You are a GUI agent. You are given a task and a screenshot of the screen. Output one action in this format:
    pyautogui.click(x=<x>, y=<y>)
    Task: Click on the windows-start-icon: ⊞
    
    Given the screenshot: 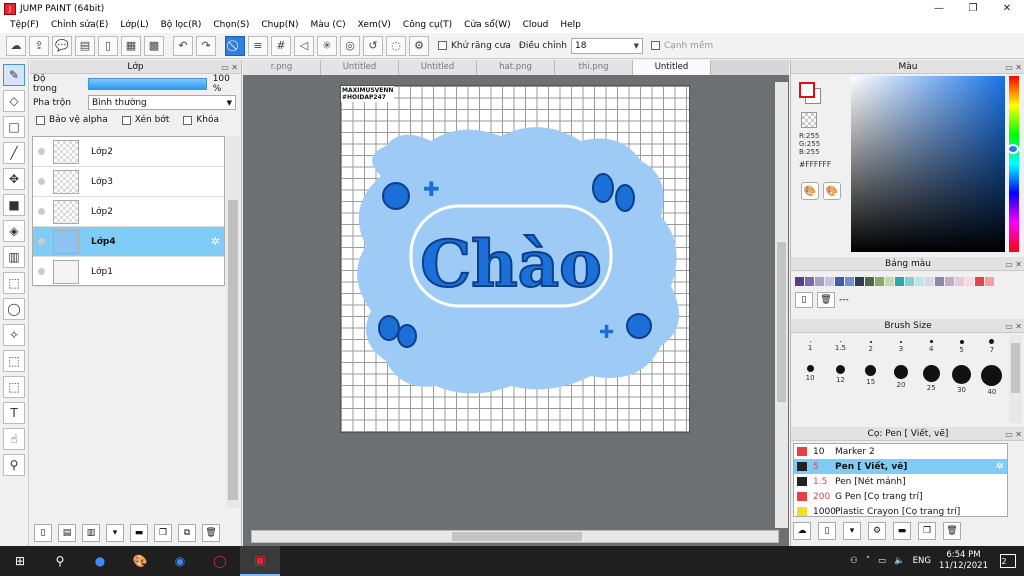 What is the action you would take?
    pyautogui.click(x=20, y=561)
    